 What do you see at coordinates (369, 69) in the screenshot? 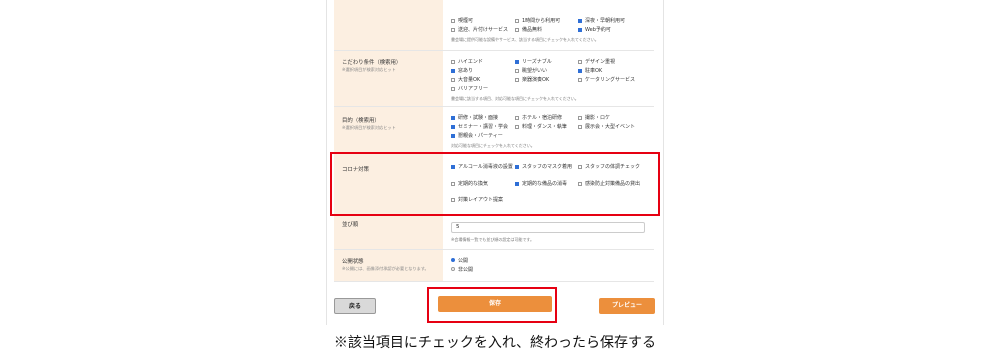
I see `kodawari-sub: ※選択項目が検索対応ヒット` at bounding box center [369, 69].